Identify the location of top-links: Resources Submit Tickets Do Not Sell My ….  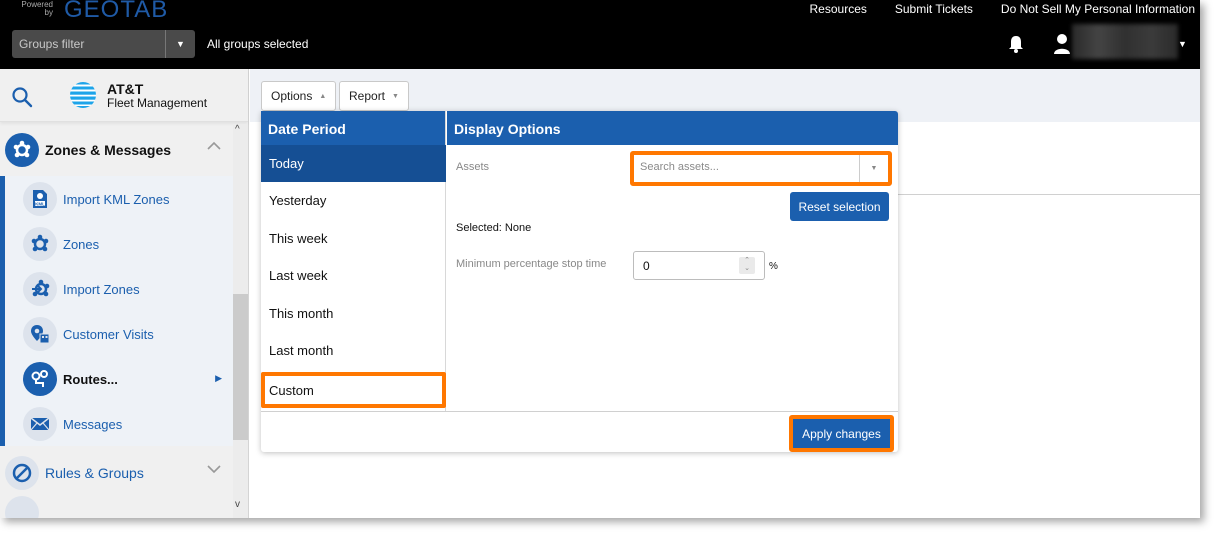
(1002, 9).